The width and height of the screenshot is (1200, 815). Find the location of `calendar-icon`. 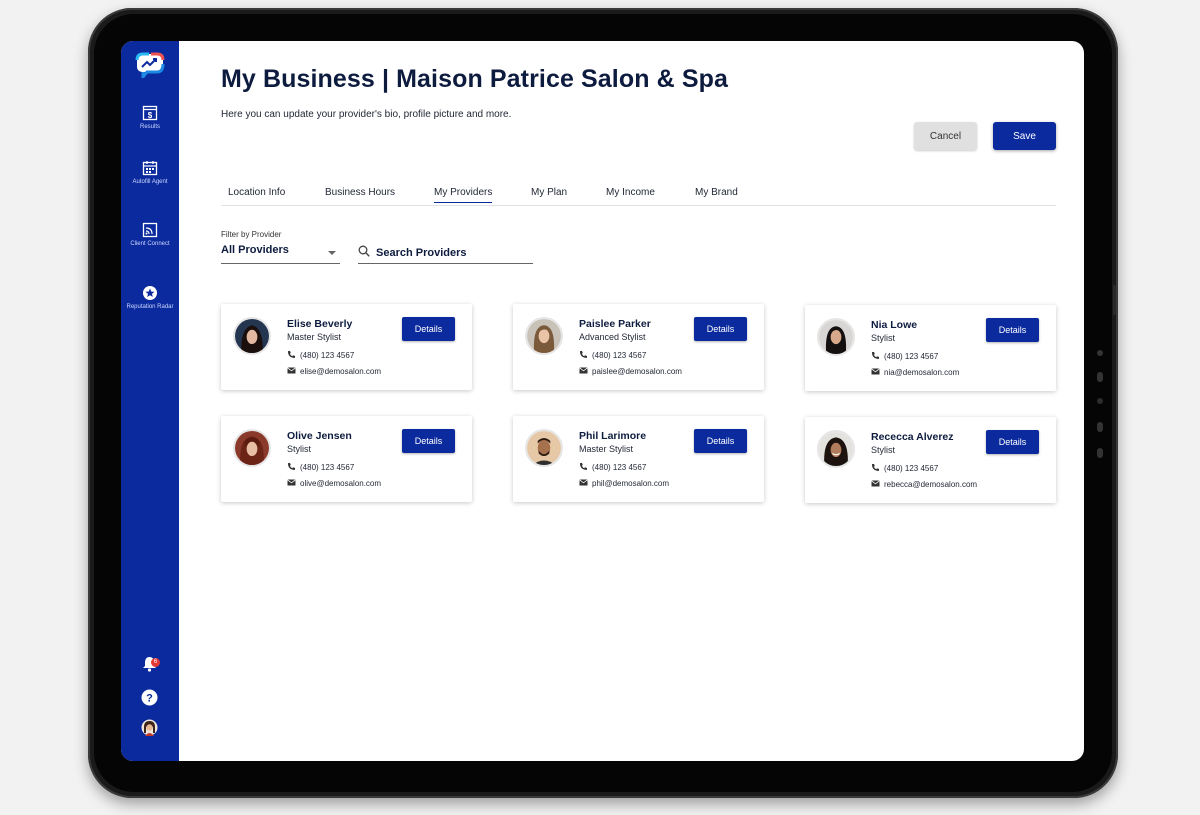

calendar-icon is located at coordinates (150, 168).